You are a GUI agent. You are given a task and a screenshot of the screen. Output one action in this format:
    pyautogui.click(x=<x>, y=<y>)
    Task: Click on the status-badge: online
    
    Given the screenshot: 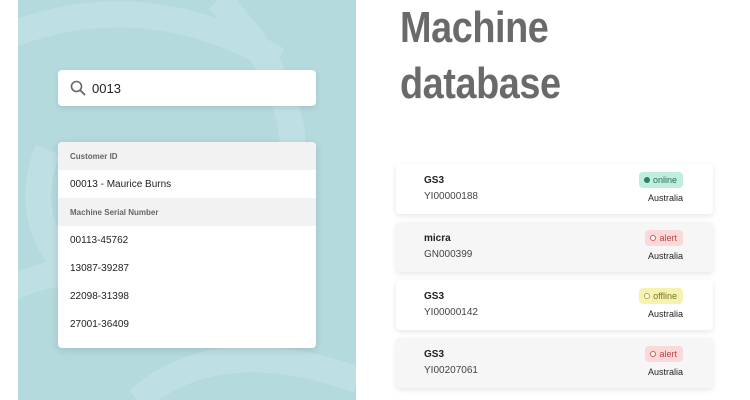 What is the action you would take?
    pyautogui.click(x=660, y=180)
    